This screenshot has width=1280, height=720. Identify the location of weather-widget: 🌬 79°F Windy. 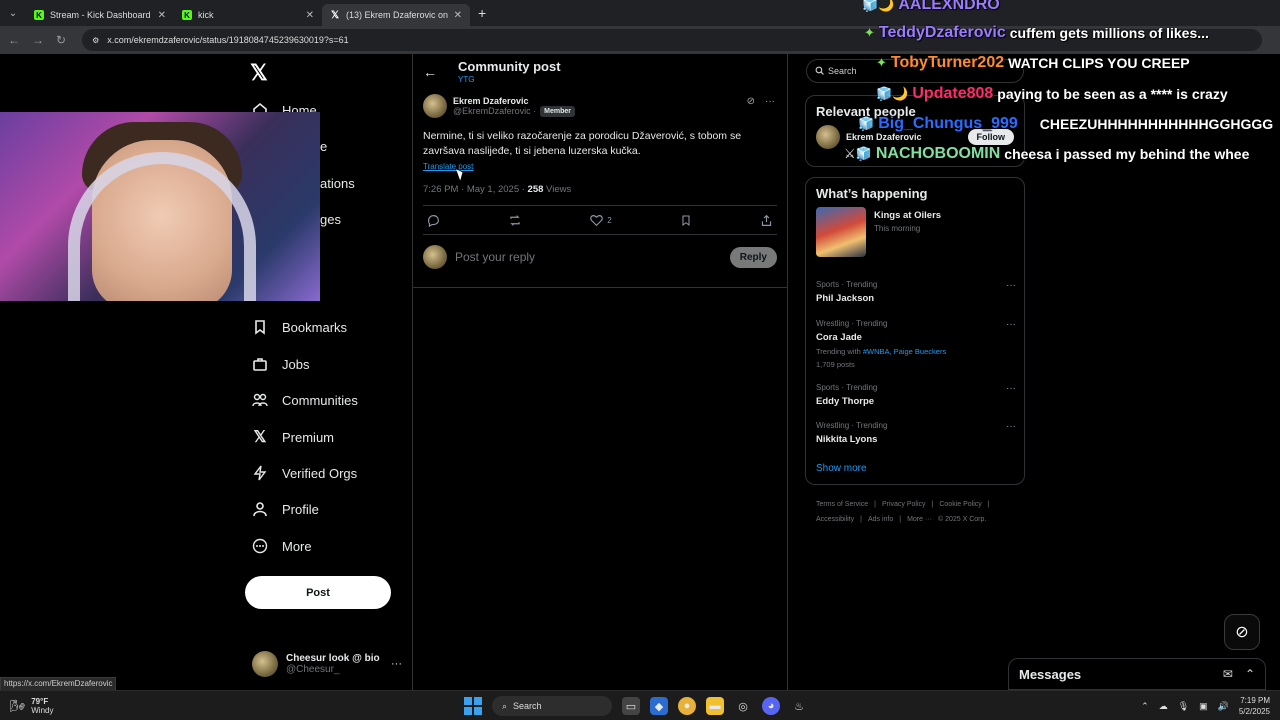
(31, 706).